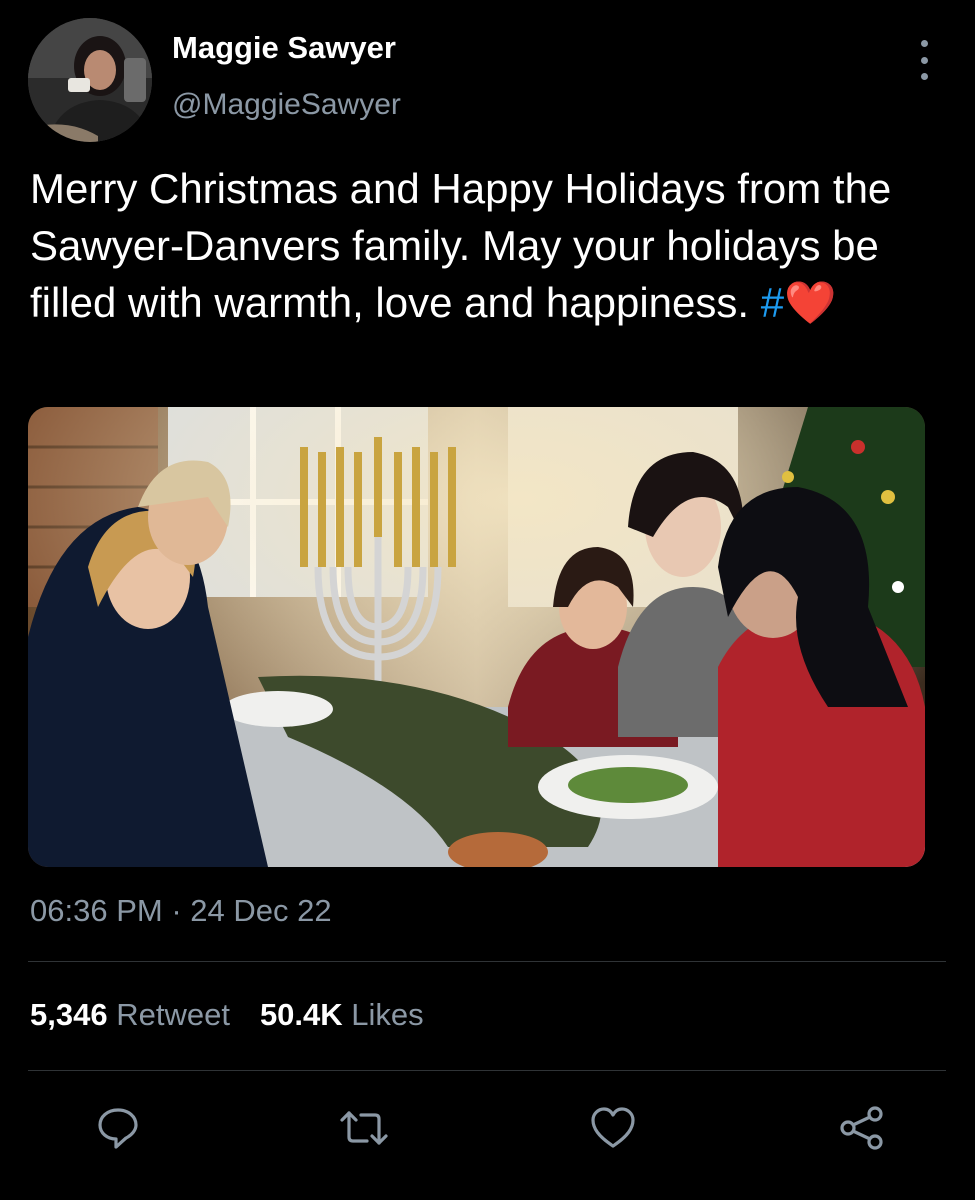  What do you see at coordinates (118, 1128) in the screenshot?
I see `reply-icon` at bounding box center [118, 1128].